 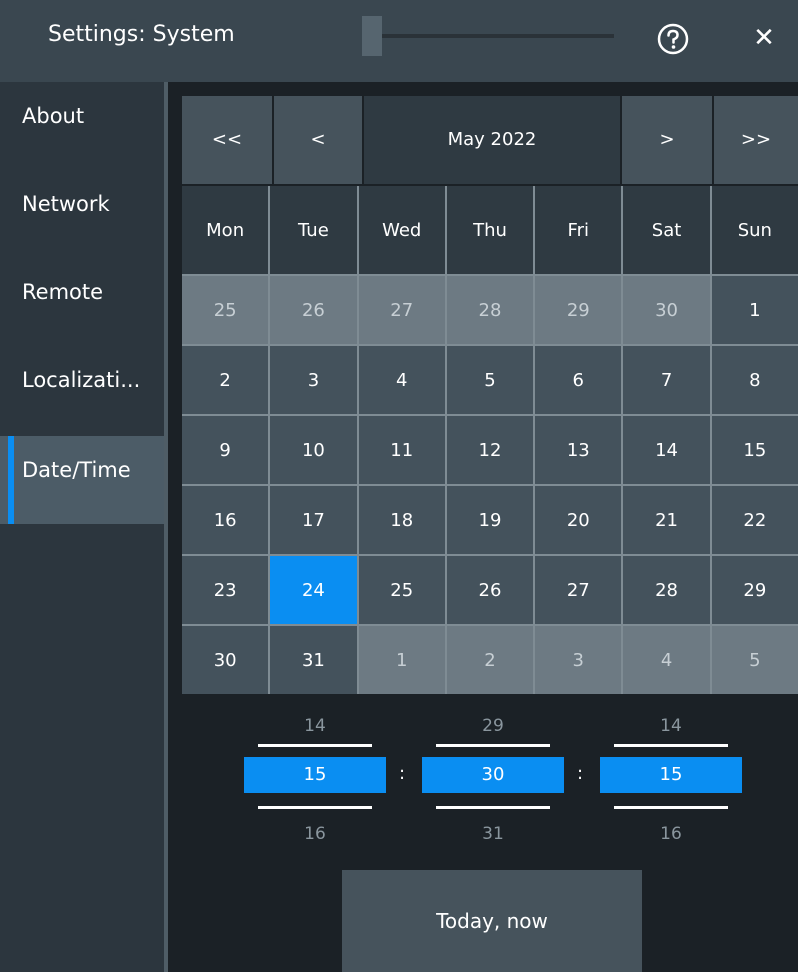 I want to click on day-cell-other-month: 26, so click(x=313, y=310).